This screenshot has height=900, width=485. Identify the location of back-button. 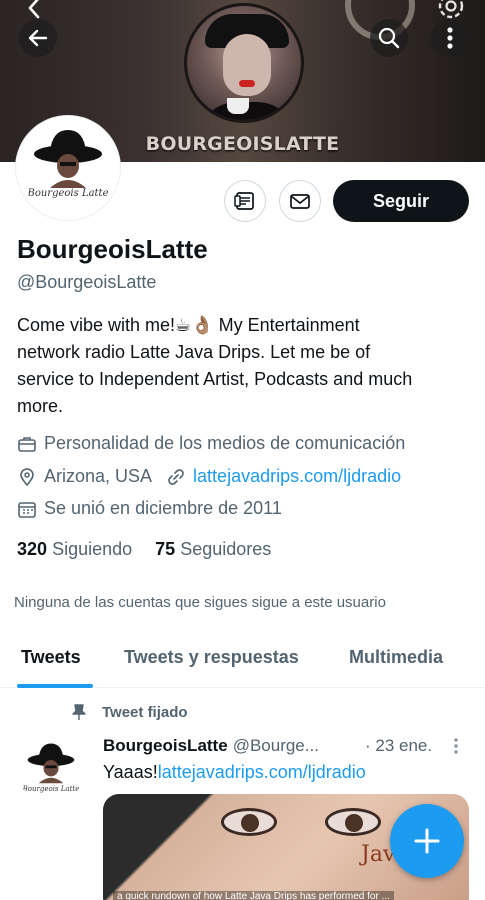
(38, 38).